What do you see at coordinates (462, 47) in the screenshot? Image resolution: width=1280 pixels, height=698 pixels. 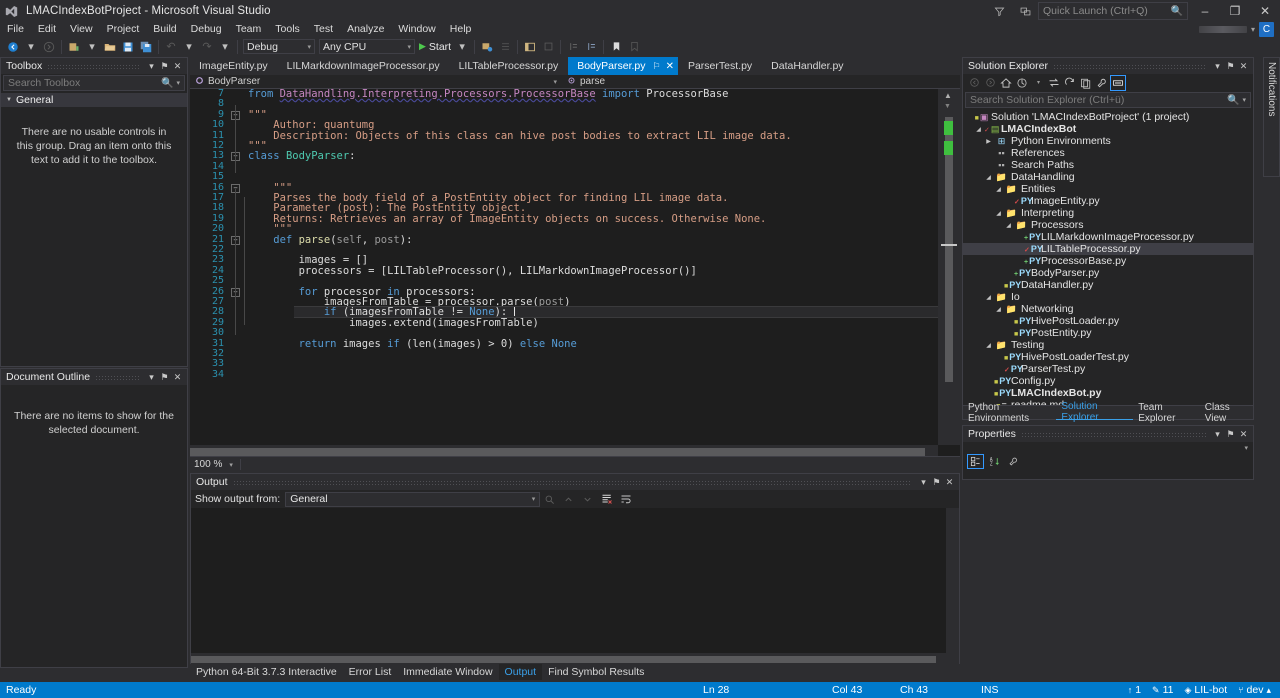 I see `start-caret-icon: ▾` at bounding box center [462, 47].